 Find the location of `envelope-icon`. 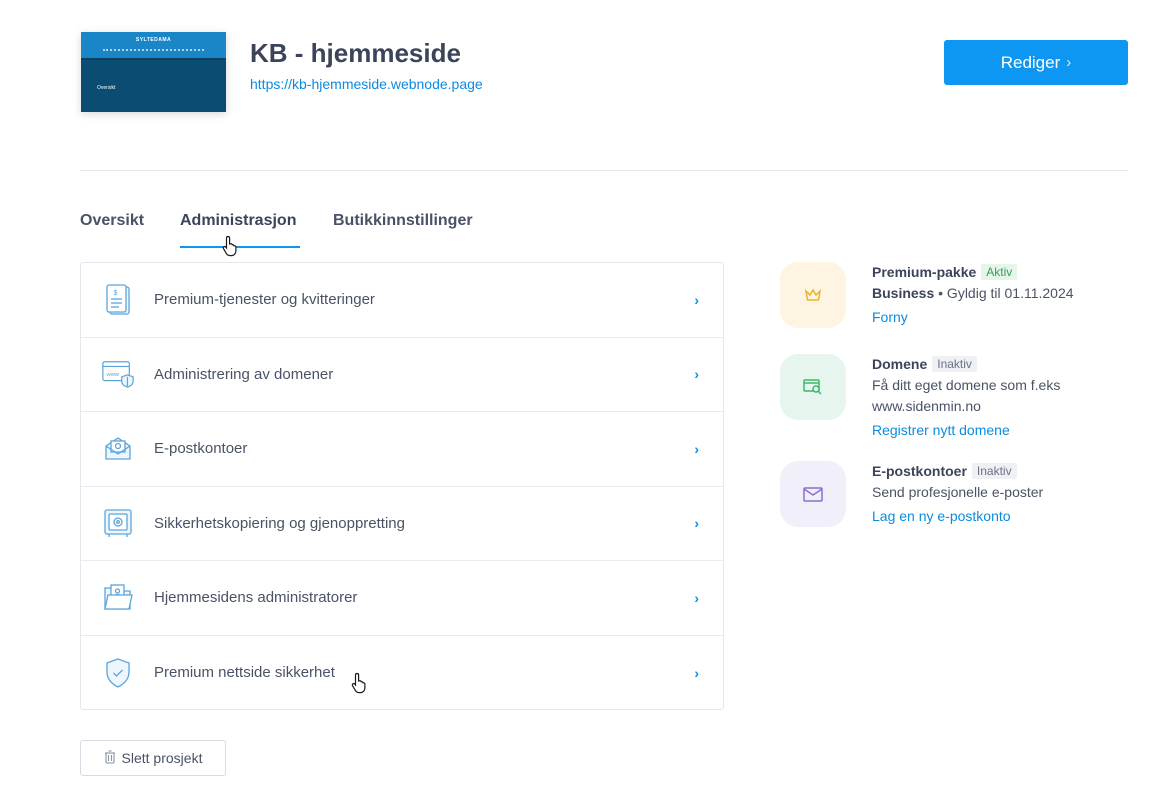

envelope-icon is located at coordinates (813, 494).